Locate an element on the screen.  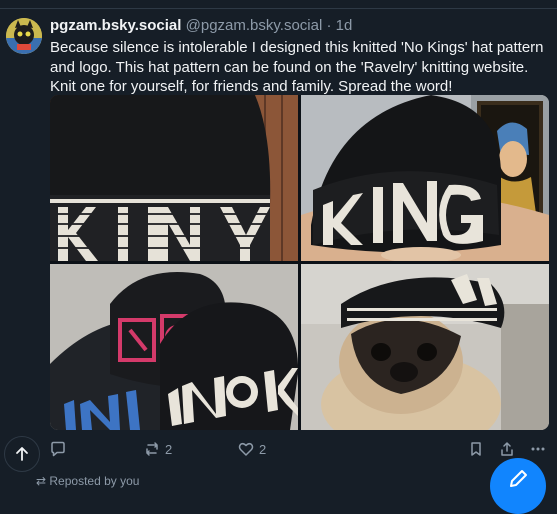
scroll-to-top-button is located at coordinates (22, 454).